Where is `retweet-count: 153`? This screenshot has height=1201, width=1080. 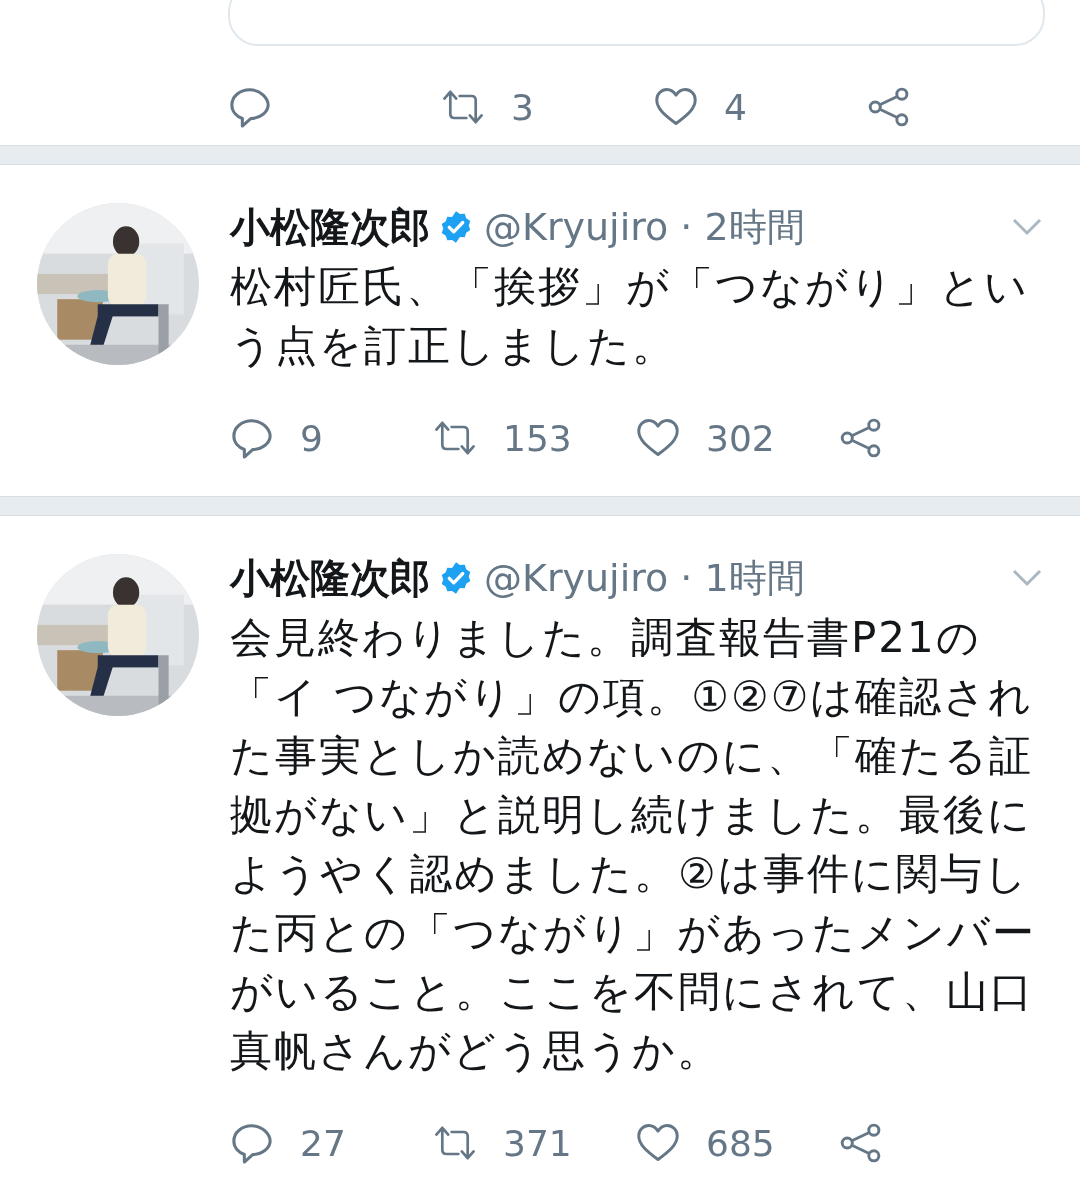 retweet-count: 153 is located at coordinates (537, 438).